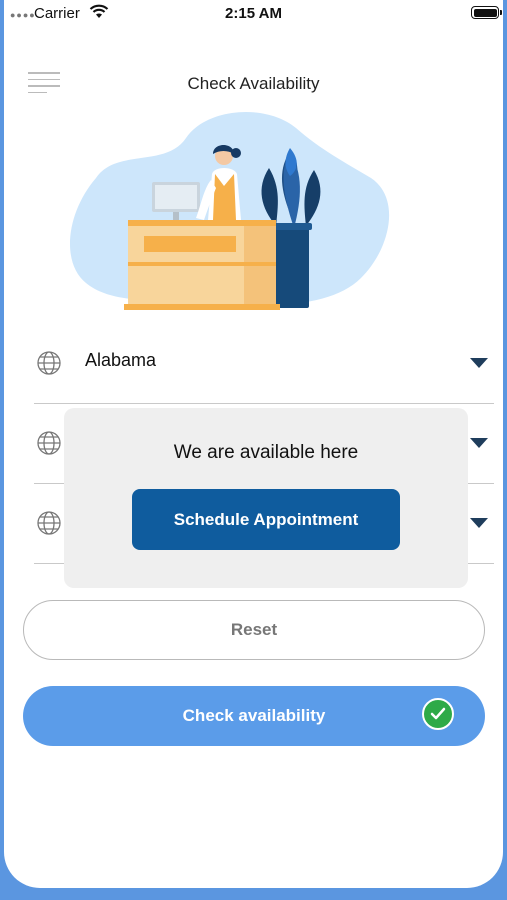 Image resolution: width=507 pixels, height=900 pixels. Describe the element at coordinates (229, 210) in the screenshot. I see `reception-desk-illustration` at that location.